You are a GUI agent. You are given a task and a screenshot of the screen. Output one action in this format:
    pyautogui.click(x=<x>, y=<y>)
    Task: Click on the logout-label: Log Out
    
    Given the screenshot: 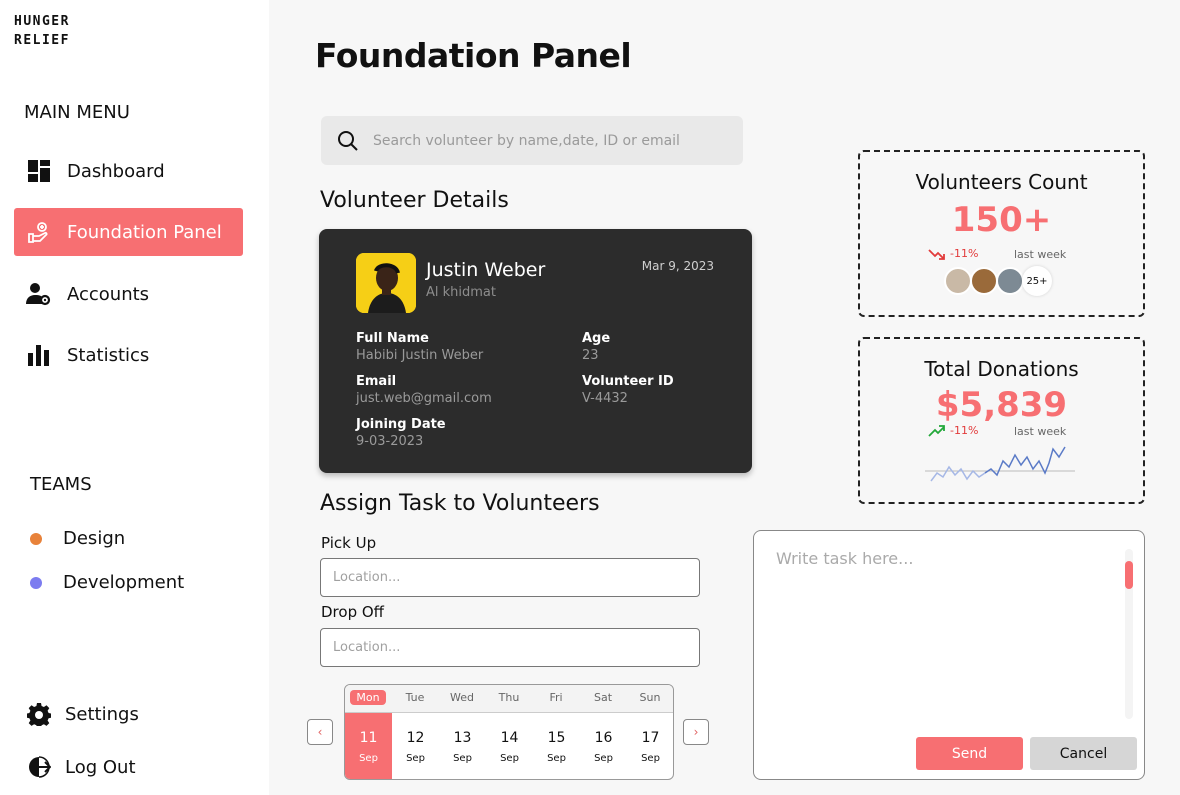 What is the action you would take?
    pyautogui.click(x=100, y=767)
    